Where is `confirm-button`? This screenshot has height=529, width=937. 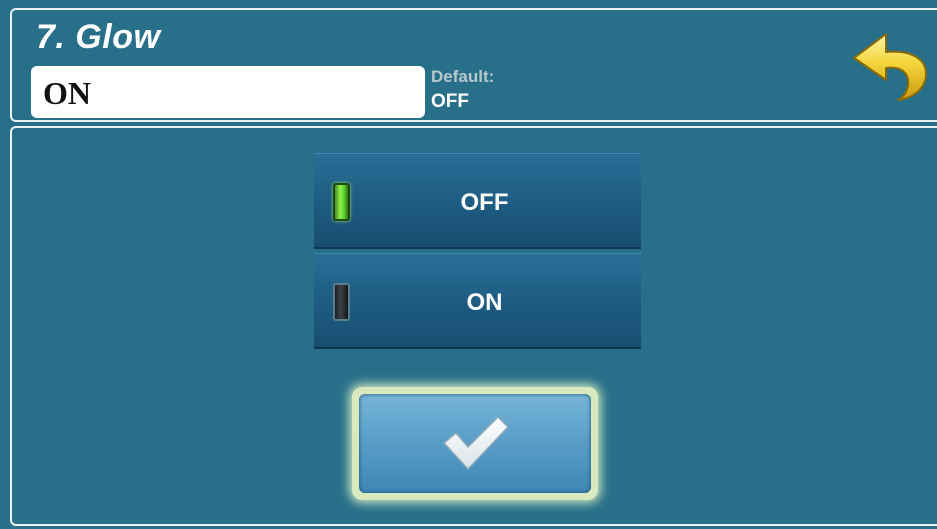
confirm-button is located at coordinates (475, 443).